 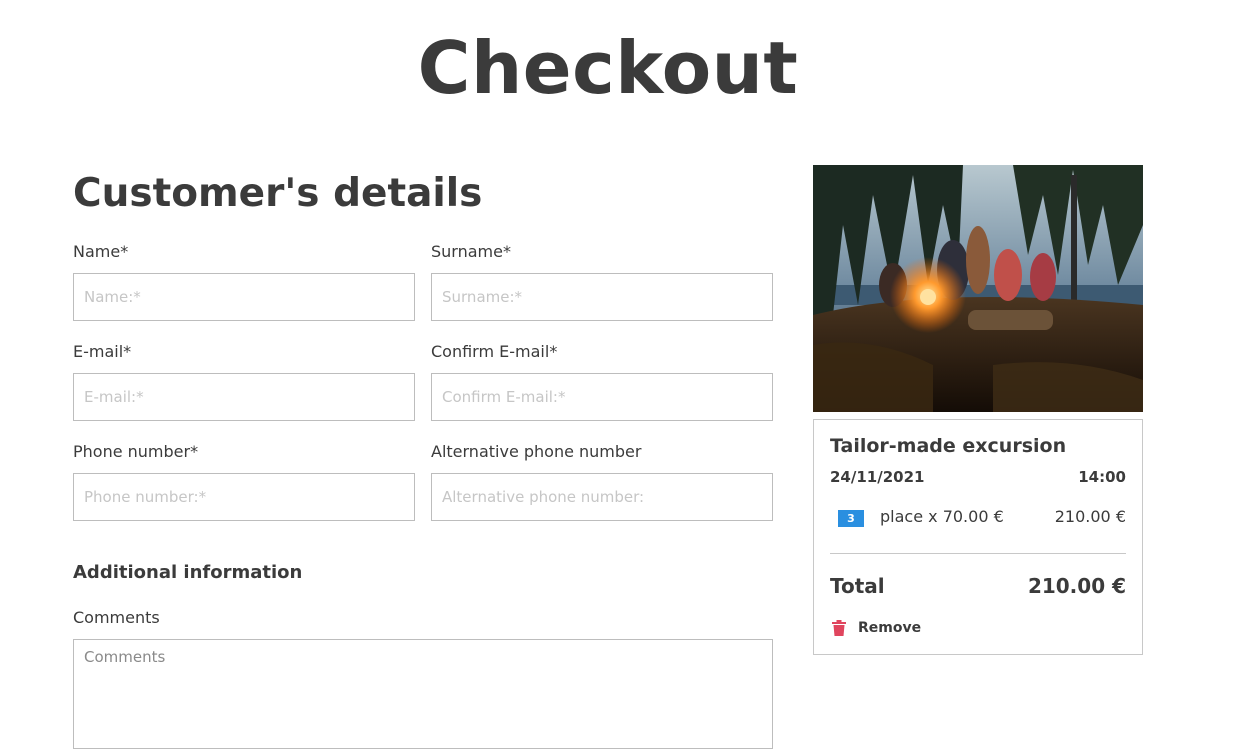 What do you see at coordinates (978, 553) in the screenshot?
I see `cart-divider` at bounding box center [978, 553].